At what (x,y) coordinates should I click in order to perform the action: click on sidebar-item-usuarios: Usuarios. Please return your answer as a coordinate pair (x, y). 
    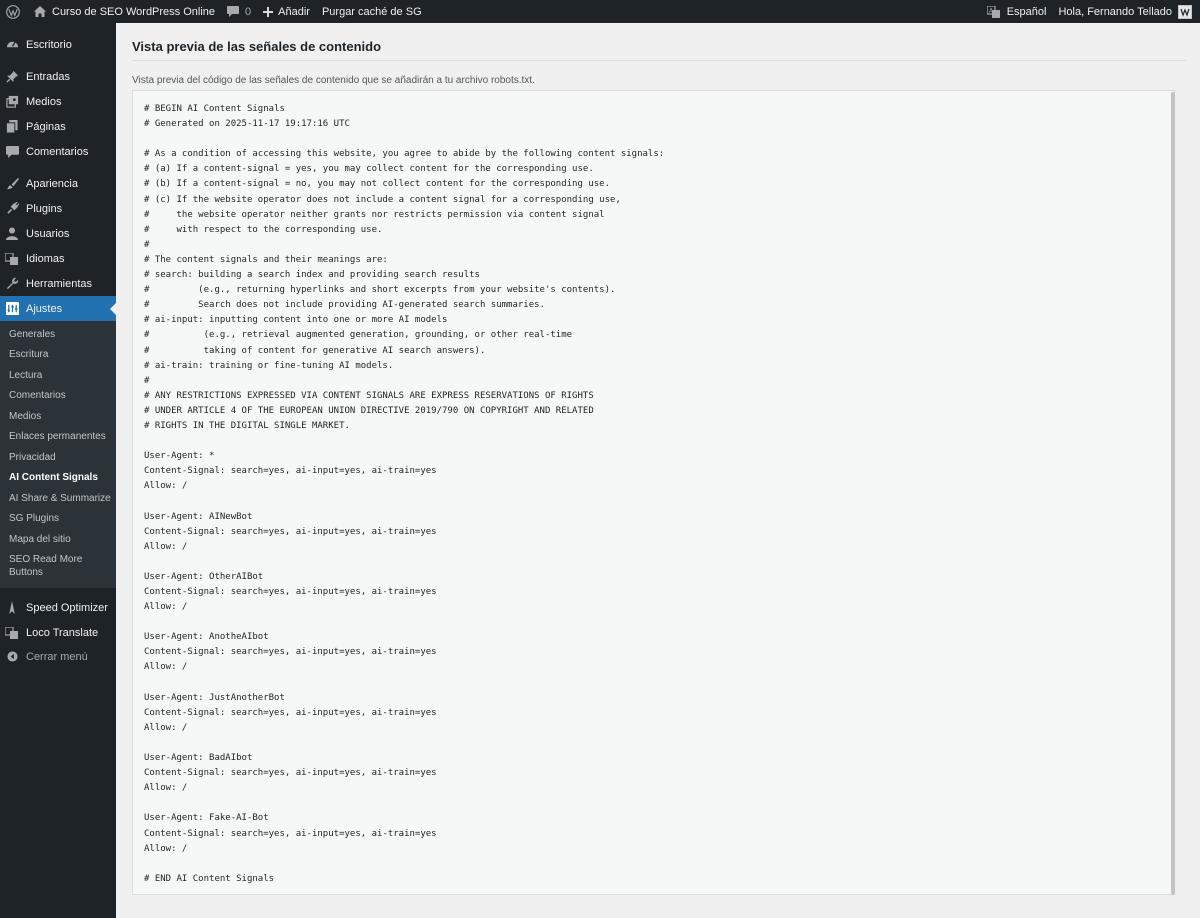
    Looking at the image, I should click on (58, 233).